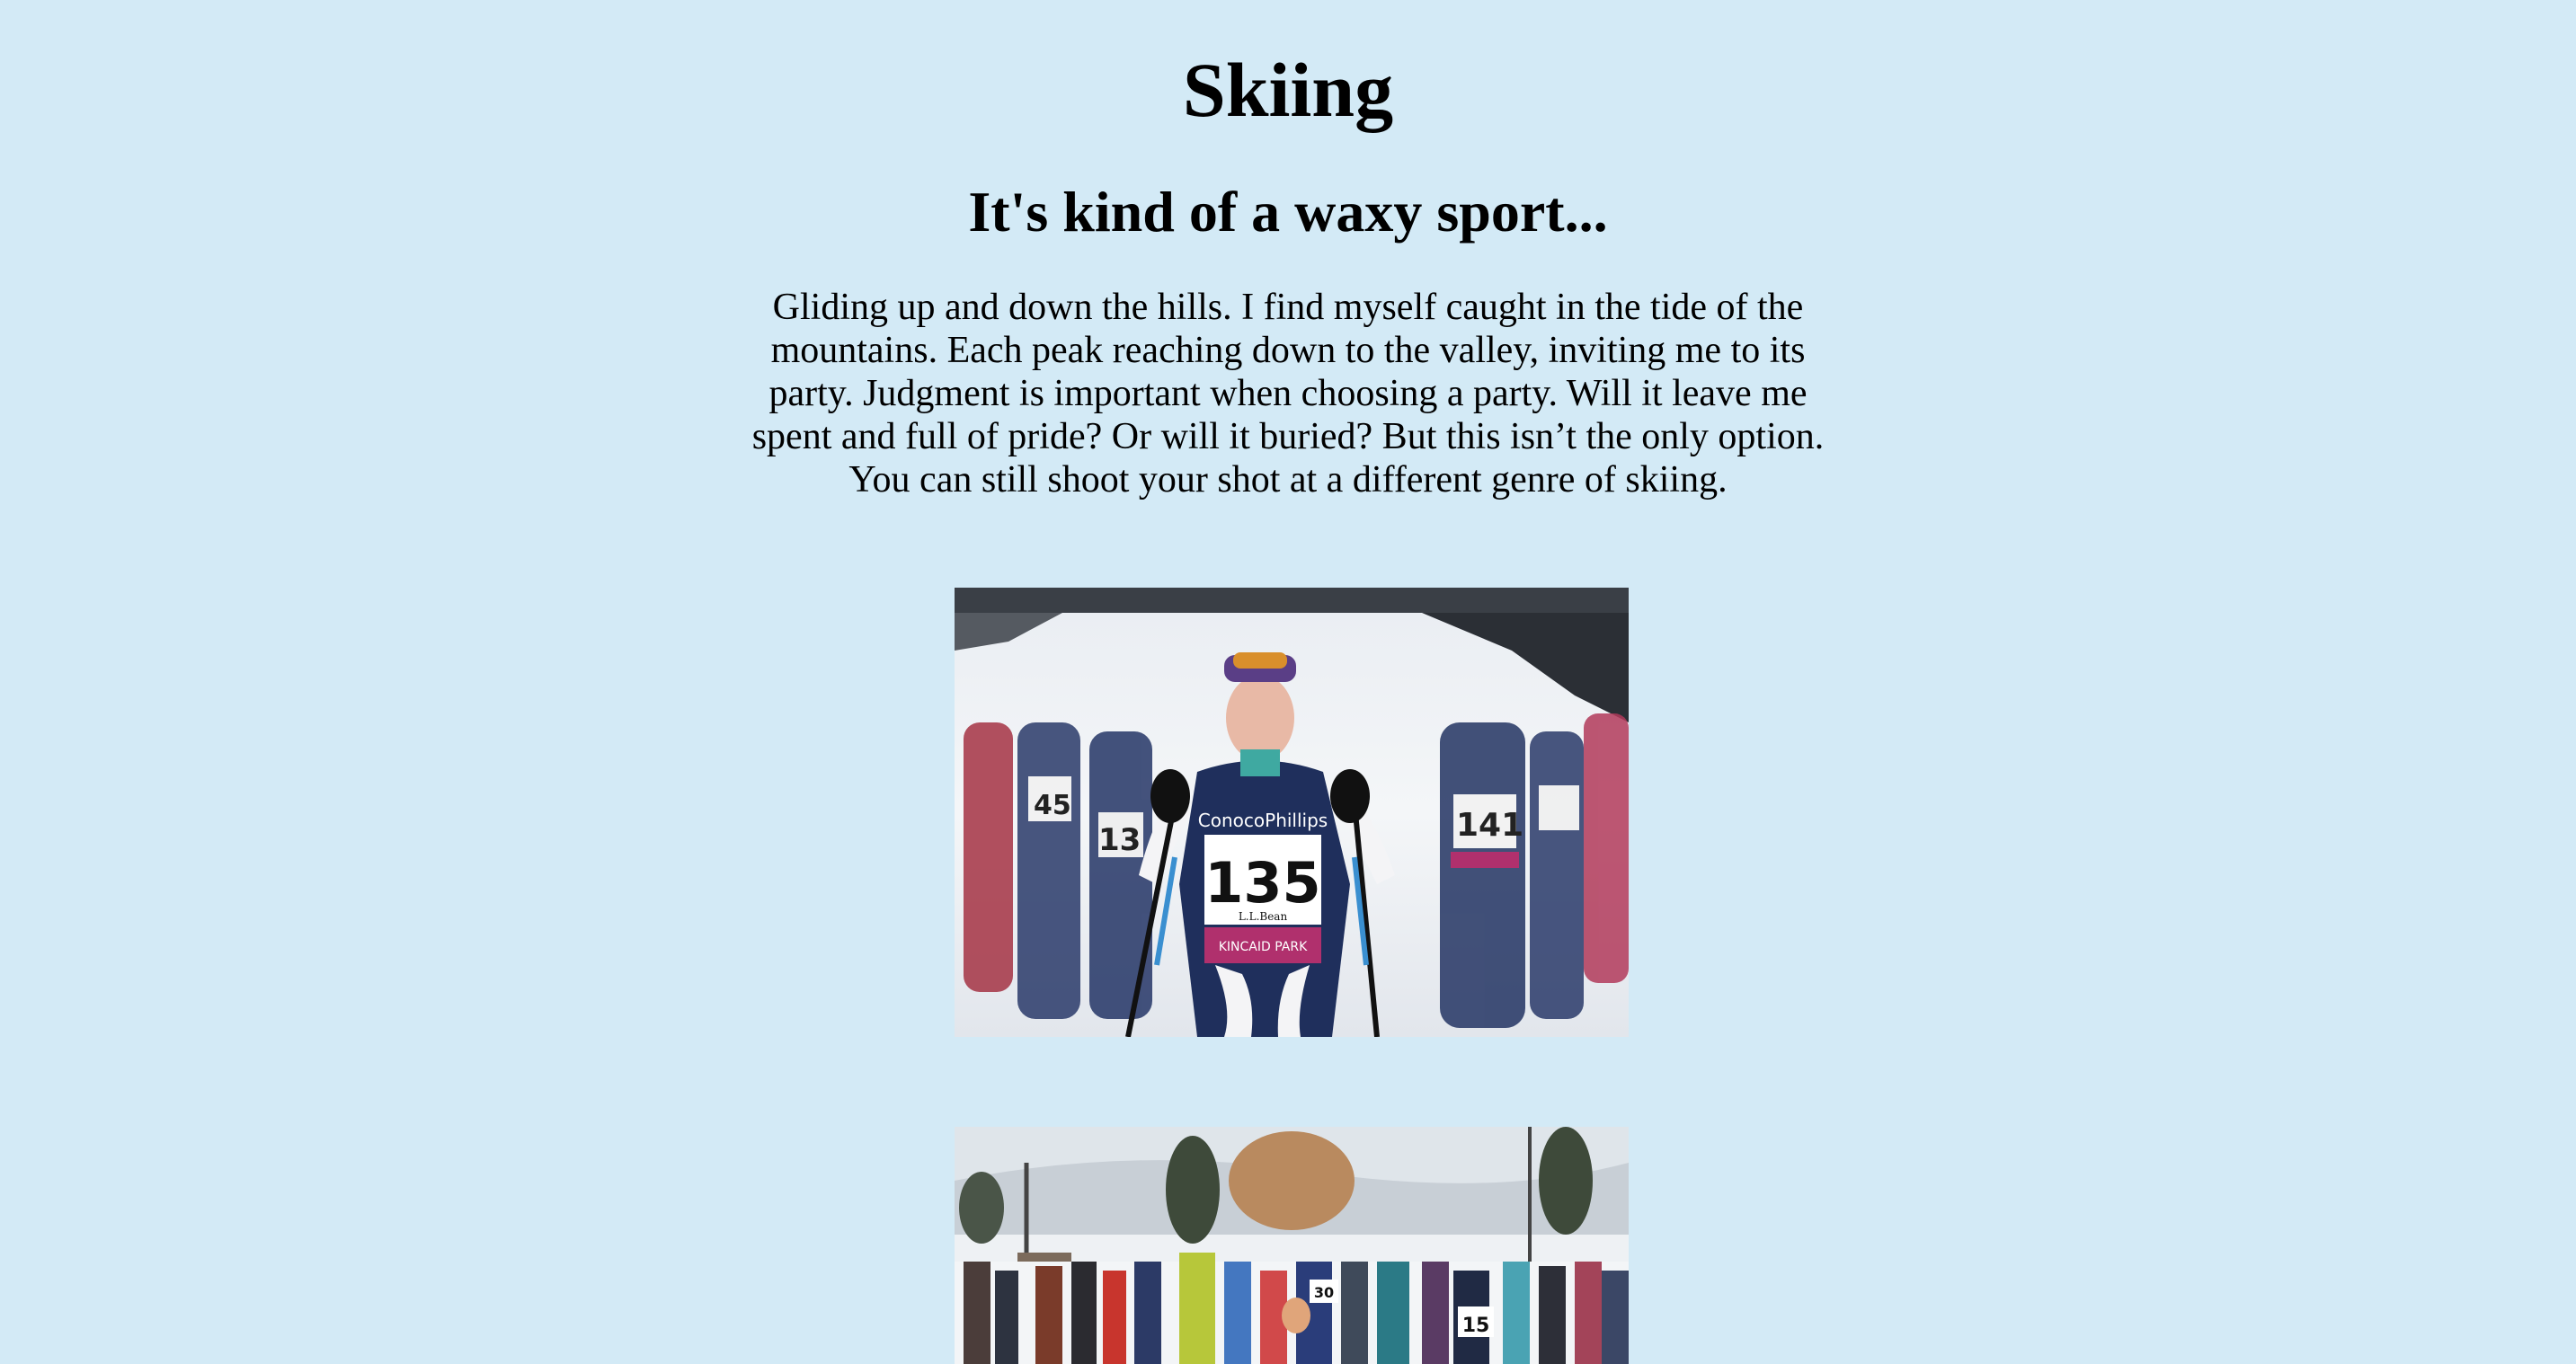 This screenshot has width=2576, height=1364. I want to click on bib-right: 141, so click(1489, 825).